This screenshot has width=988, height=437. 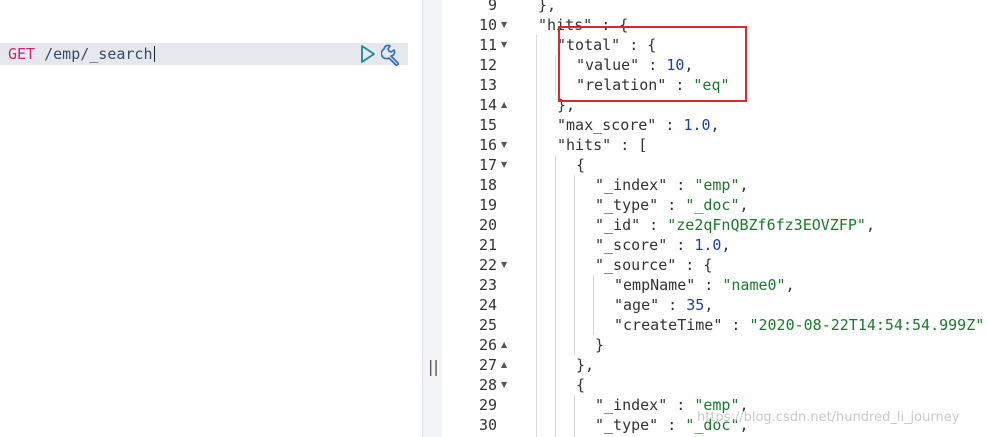 I want to click on code-line: 27 ▲},, so click(x=715, y=365).